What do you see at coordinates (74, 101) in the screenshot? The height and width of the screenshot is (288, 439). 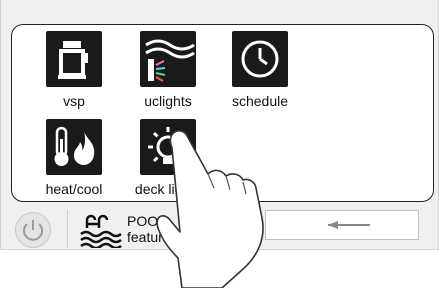 I see `tile-label-vsp: vsp` at bounding box center [74, 101].